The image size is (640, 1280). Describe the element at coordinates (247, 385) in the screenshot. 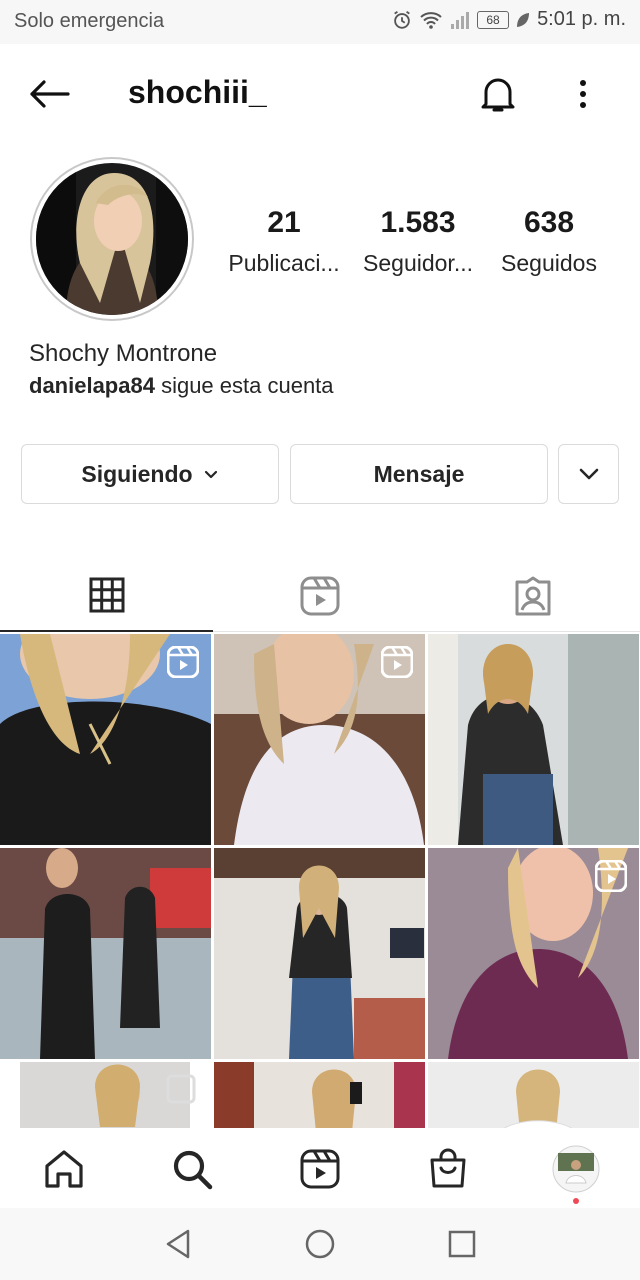

I see `followed-by-text: sigue esta cuenta` at that location.